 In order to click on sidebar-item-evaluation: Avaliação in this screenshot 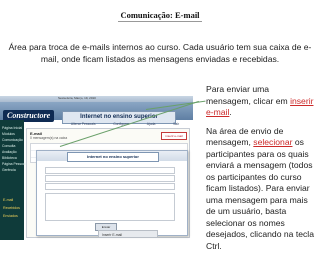, I will do `click(9, 152)`.